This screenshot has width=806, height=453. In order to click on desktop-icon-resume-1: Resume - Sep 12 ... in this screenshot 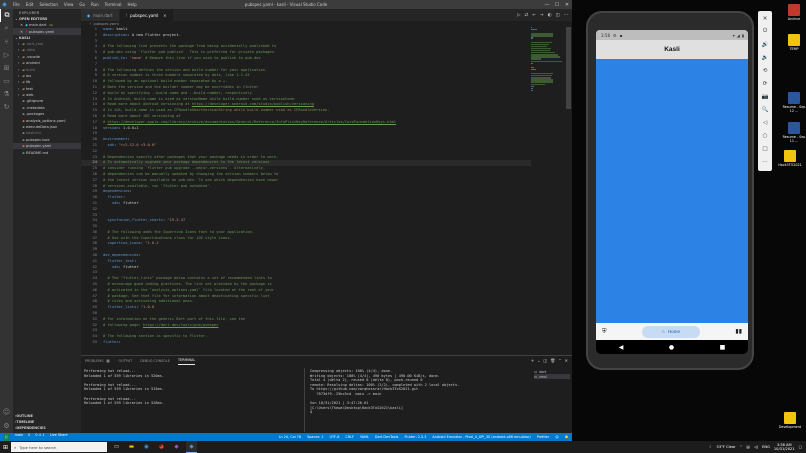, I will do `click(794, 102)`.